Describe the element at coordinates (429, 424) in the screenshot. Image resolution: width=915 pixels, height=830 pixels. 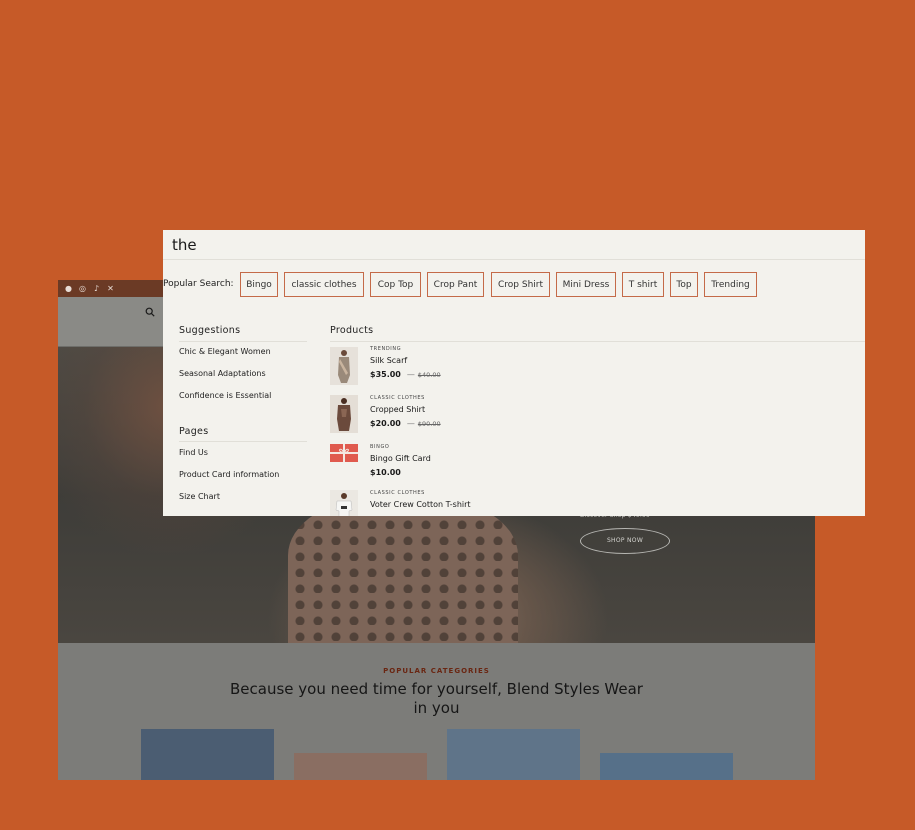
I see `old-price: $90.00` at that location.